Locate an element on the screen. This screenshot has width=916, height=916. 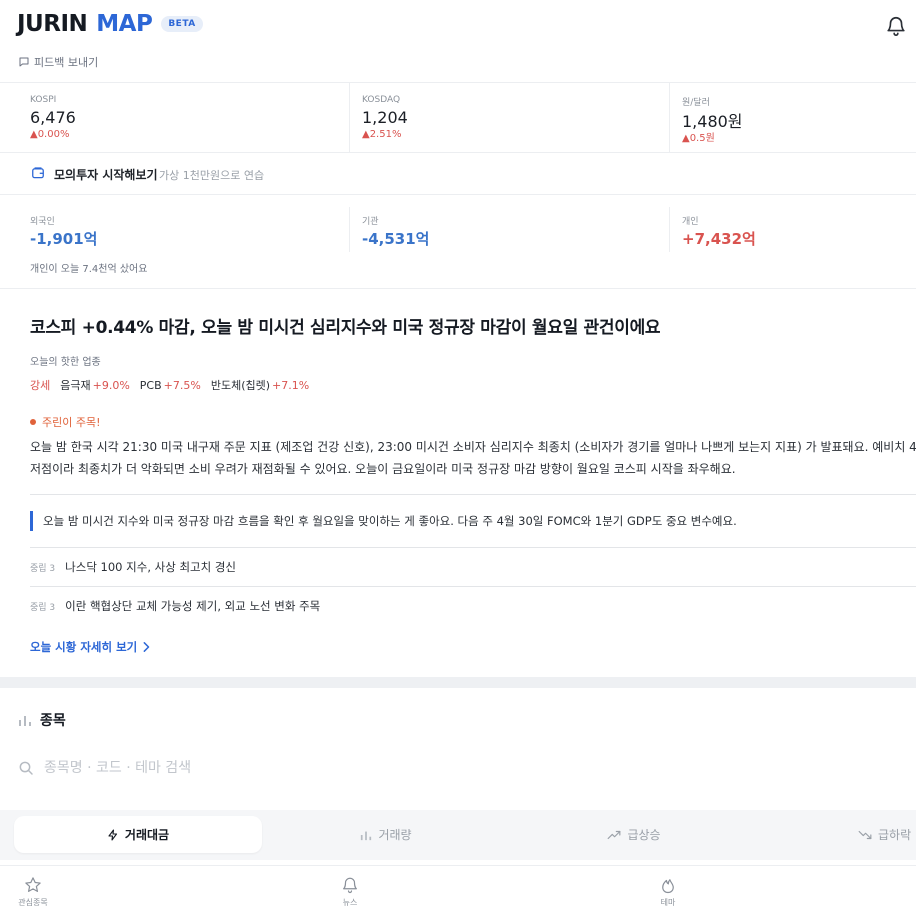
hot-sector-item: 음극재 +9.0% is located at coordinates (95, 385).